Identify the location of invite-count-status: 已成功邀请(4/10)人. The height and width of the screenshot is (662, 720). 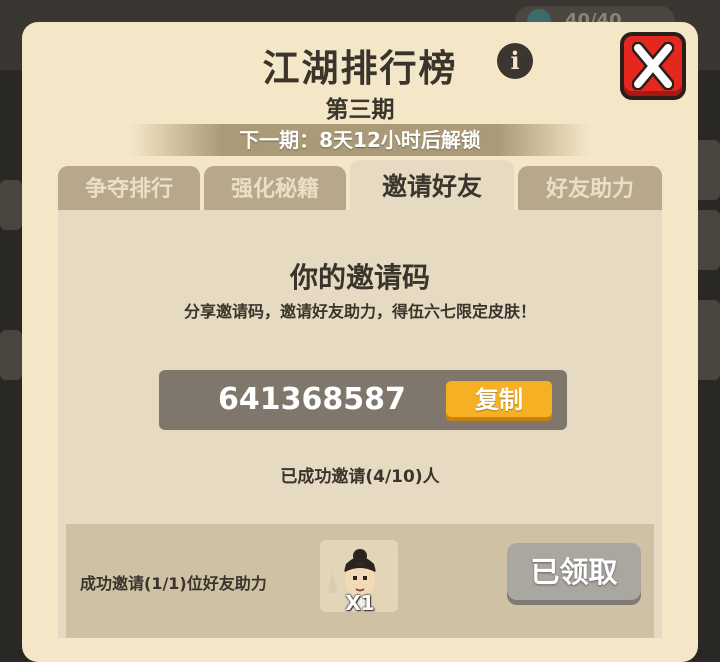
(360, 477).